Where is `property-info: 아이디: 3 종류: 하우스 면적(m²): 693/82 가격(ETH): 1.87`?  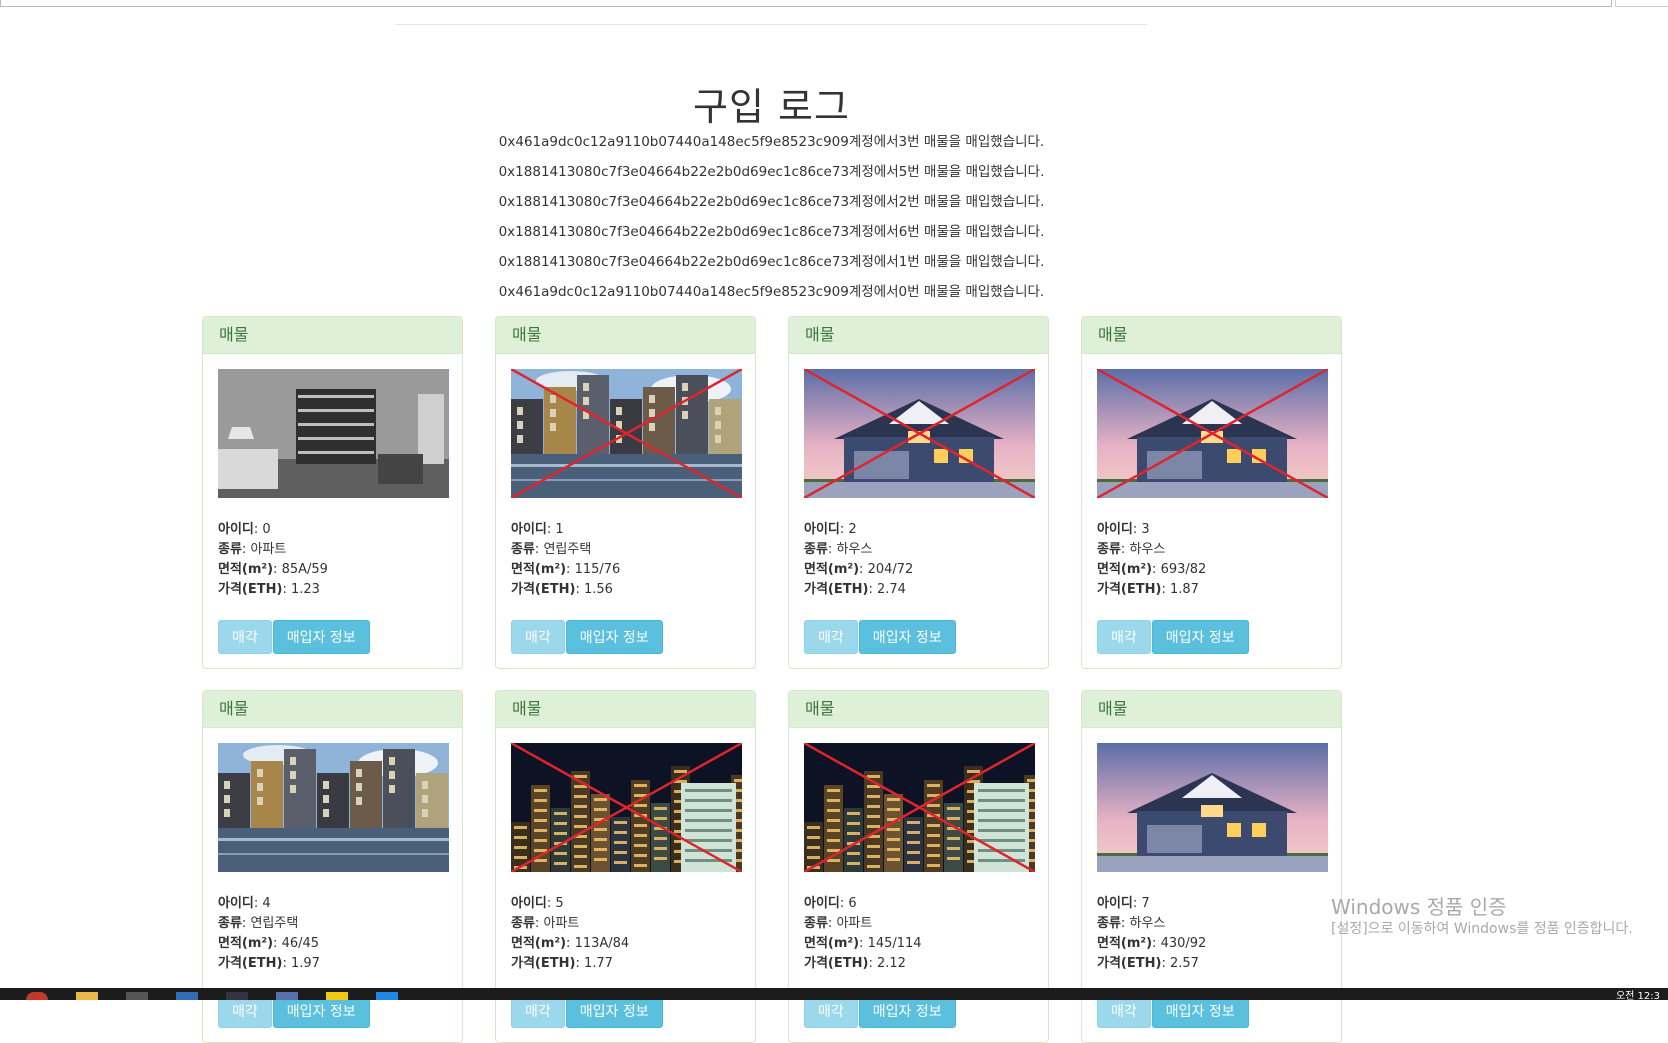 property-info: 아이디: 3 종류: 하우스 면적(m²): 693/82 가격(ETH): 1.87 is located at coordinates (1211, 560).